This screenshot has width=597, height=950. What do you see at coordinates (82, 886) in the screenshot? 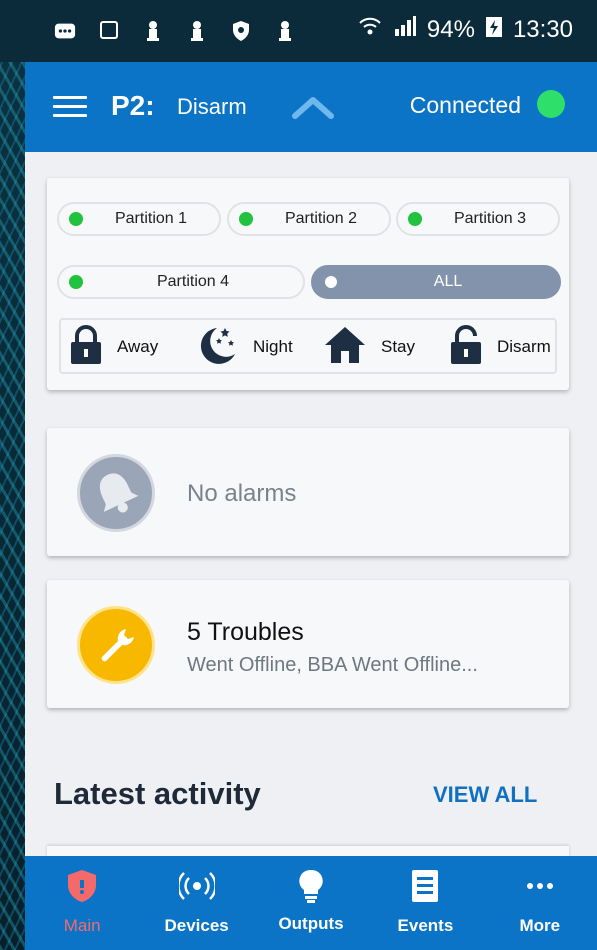
I see `shield-icon` at bounding box center [82, 886].